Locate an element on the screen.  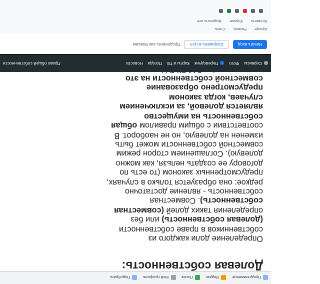
format-row-1: Шрифт Размер Стиль is located at coordinates (241, 29).